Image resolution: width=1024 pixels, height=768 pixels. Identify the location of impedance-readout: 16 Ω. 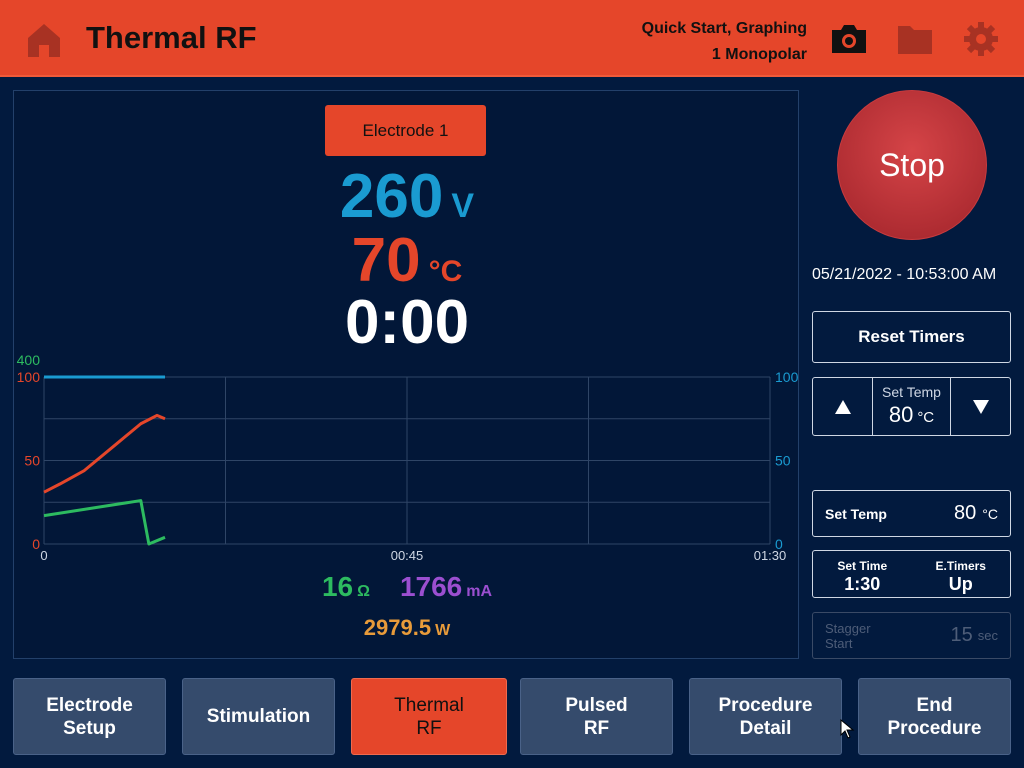
(346, 586).